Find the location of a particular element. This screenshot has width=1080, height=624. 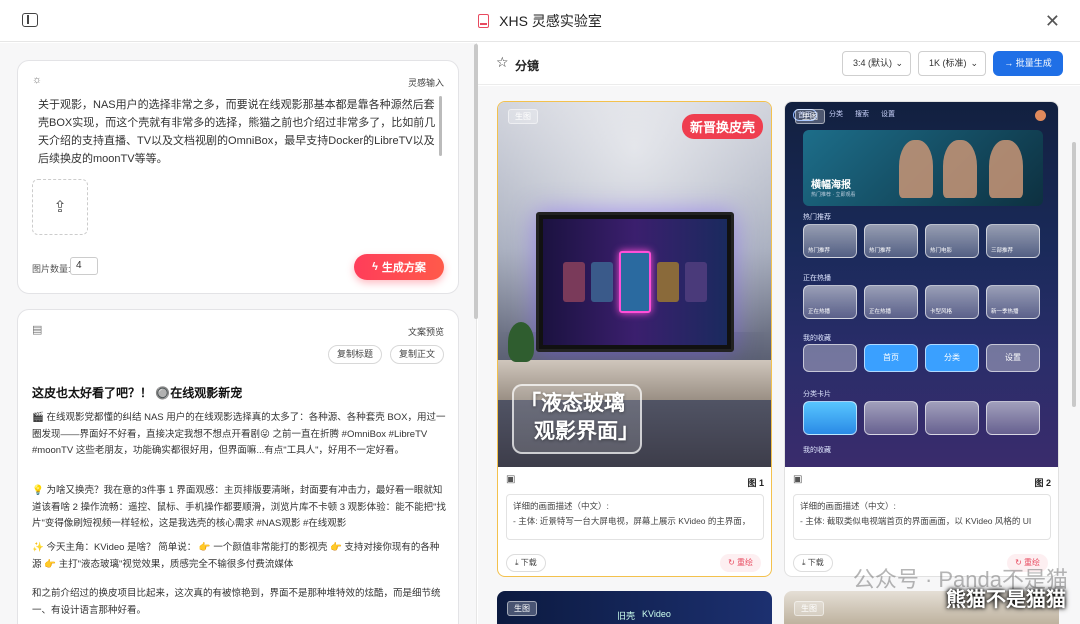

title-bar: XHS 灵感实验室 ✕ is located at coordinates (540, 21).